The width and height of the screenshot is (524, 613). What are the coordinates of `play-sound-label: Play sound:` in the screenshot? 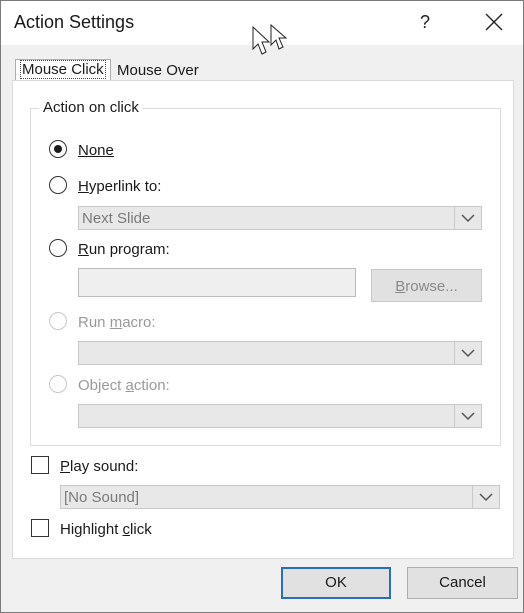 It's located at (99, 466).